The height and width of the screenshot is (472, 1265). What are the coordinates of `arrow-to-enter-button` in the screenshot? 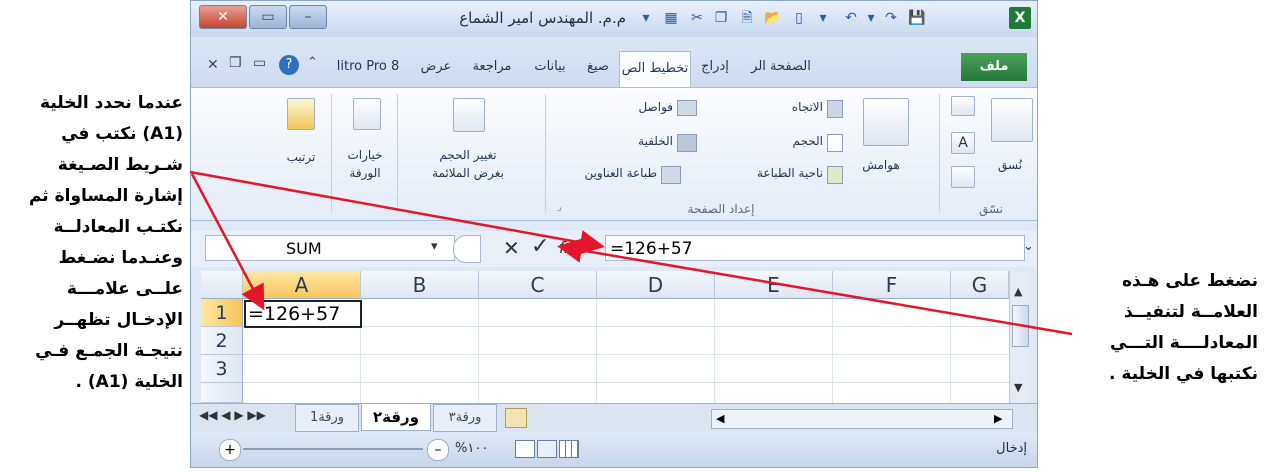 It's located at (815, 287).